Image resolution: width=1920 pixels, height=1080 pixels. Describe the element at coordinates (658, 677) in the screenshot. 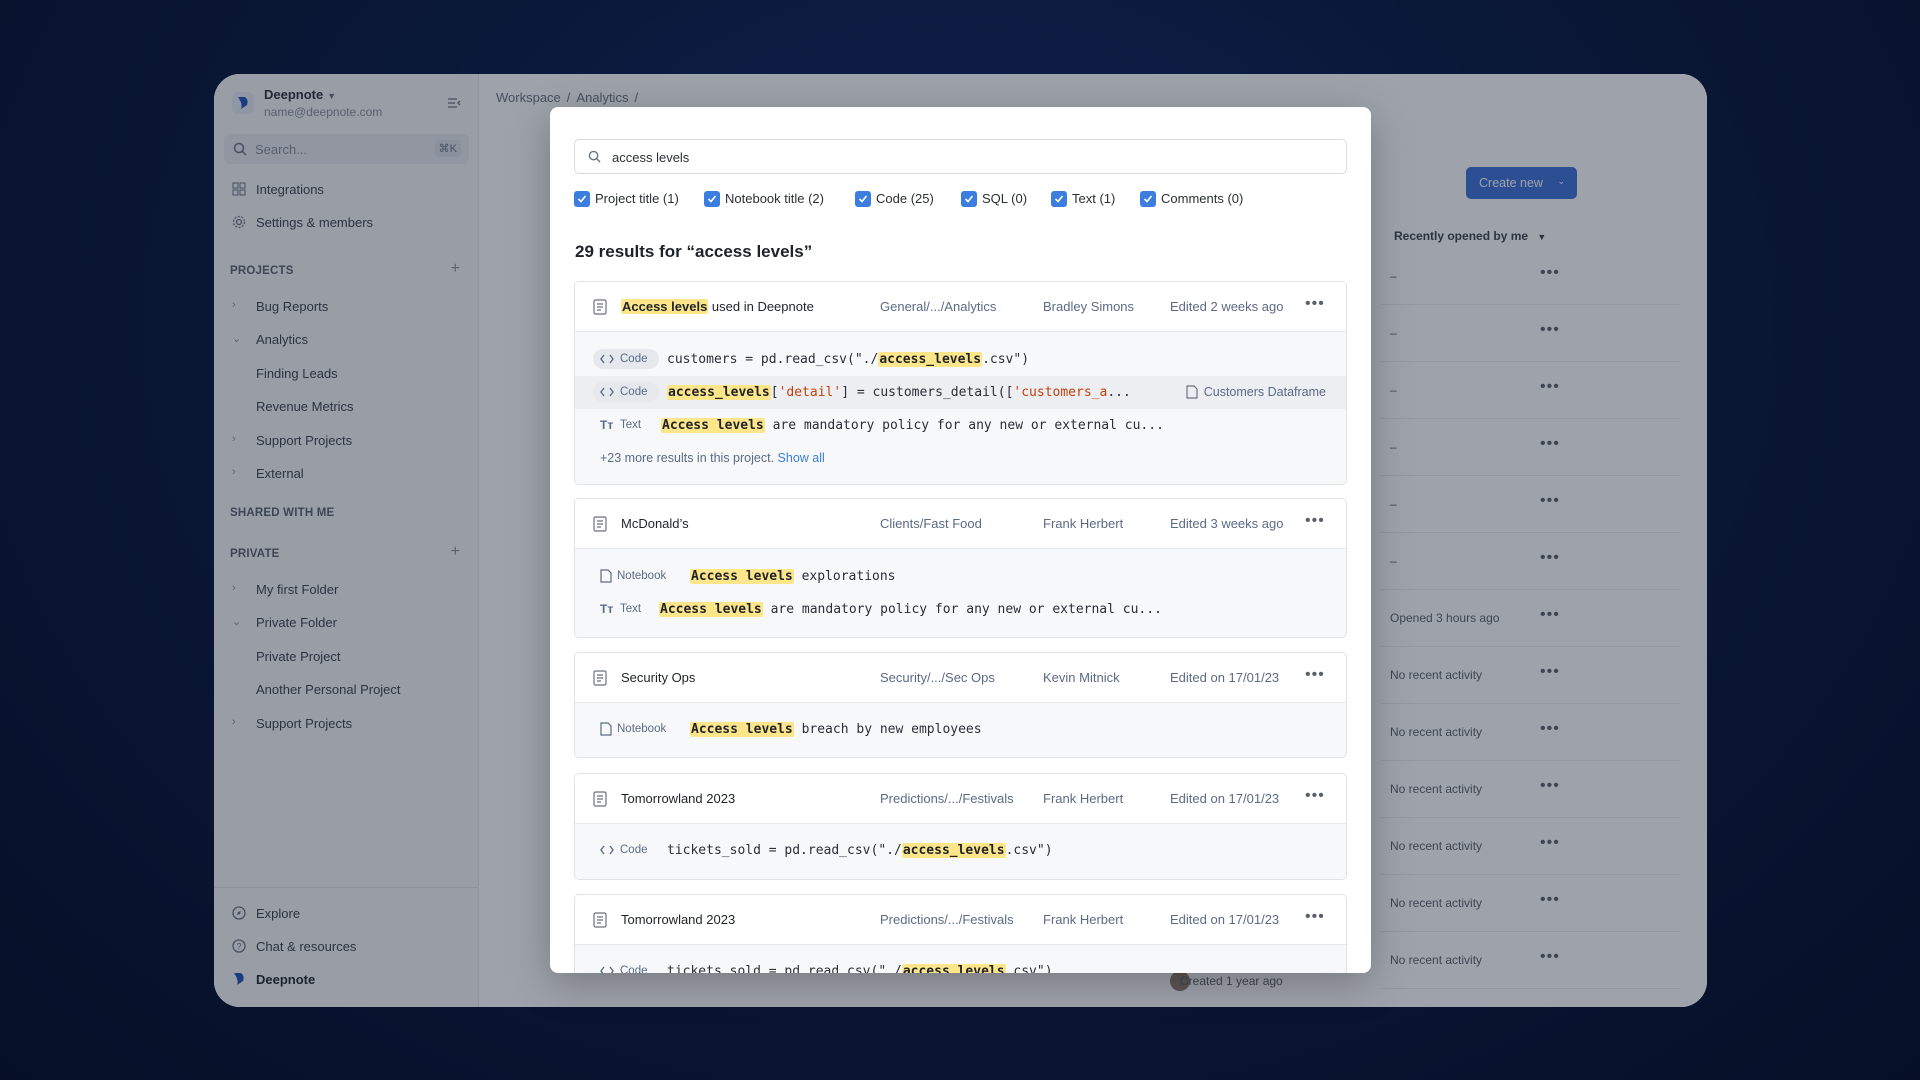

I see `card-title: Security Ops` at that location.